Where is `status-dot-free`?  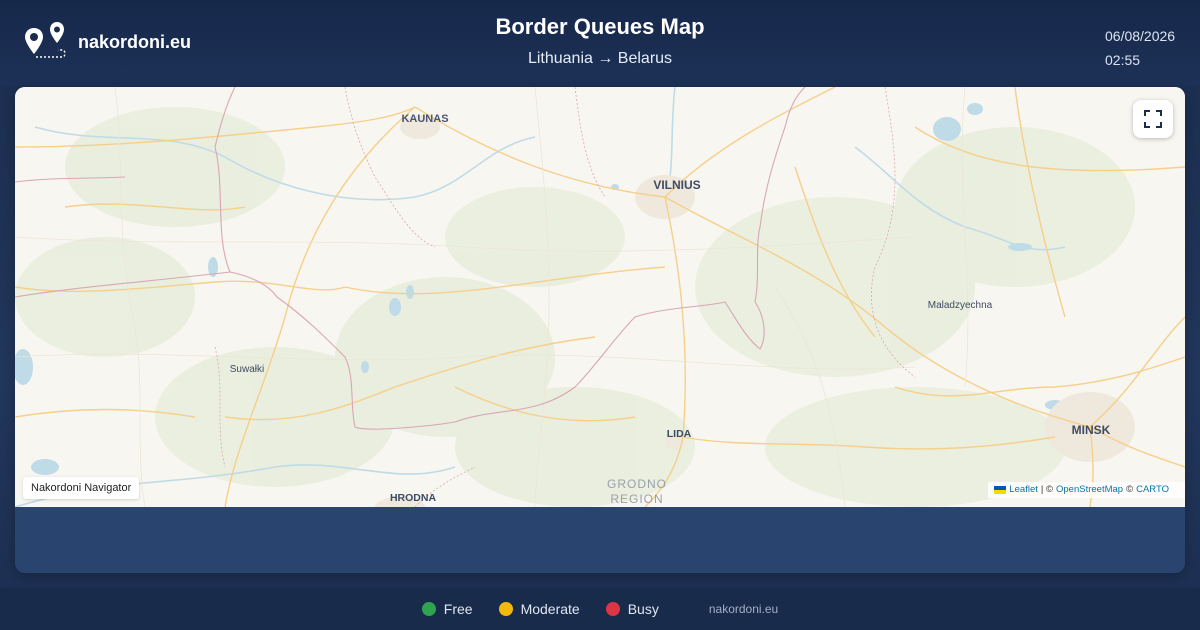
status-dot-free is located at coordinates (428, 609).